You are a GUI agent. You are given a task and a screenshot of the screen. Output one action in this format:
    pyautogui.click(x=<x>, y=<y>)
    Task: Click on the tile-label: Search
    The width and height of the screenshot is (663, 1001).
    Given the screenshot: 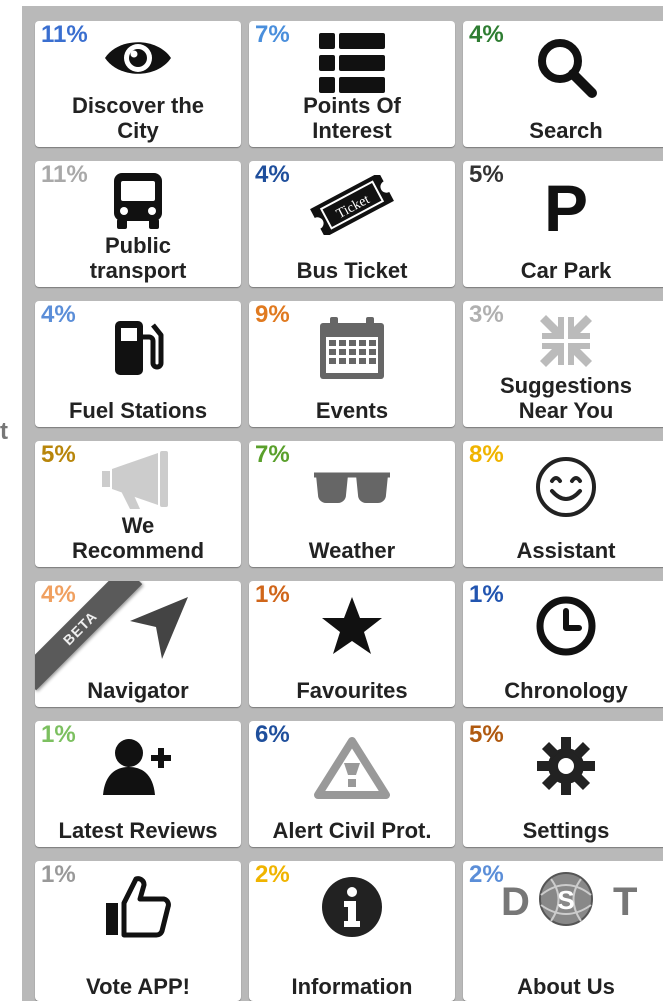 What is the action you would take?
    pyautogui.click(x=566, y=130)
    